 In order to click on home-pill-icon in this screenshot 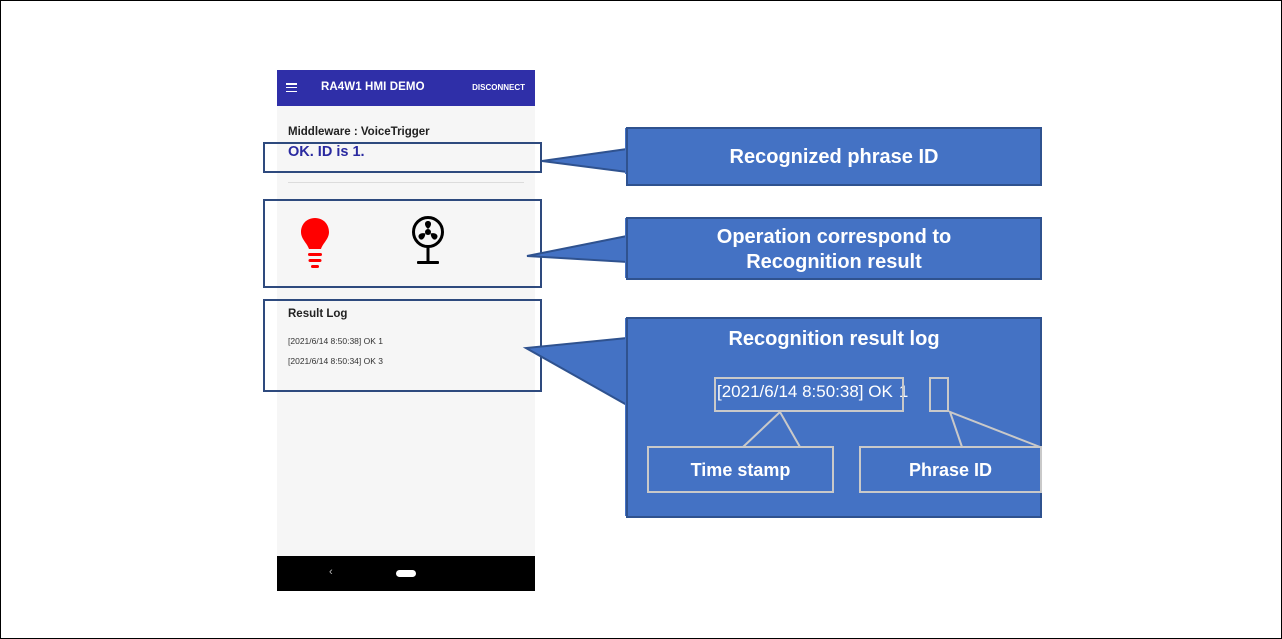, I will do `click(406, 573)`.